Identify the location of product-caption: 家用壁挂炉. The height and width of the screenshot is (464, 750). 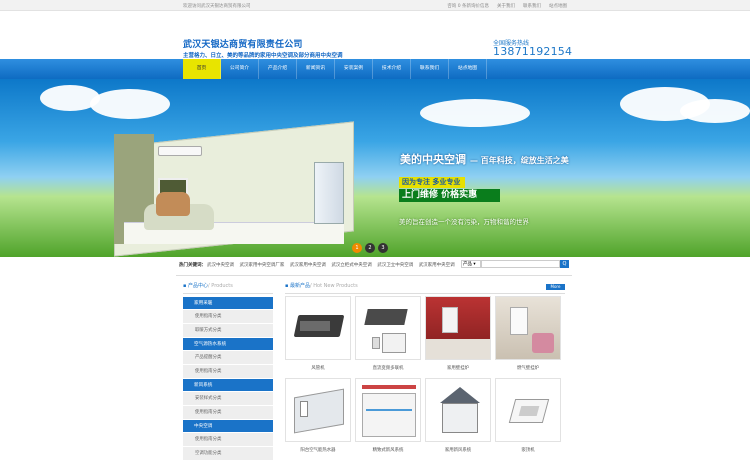
(458, 368).